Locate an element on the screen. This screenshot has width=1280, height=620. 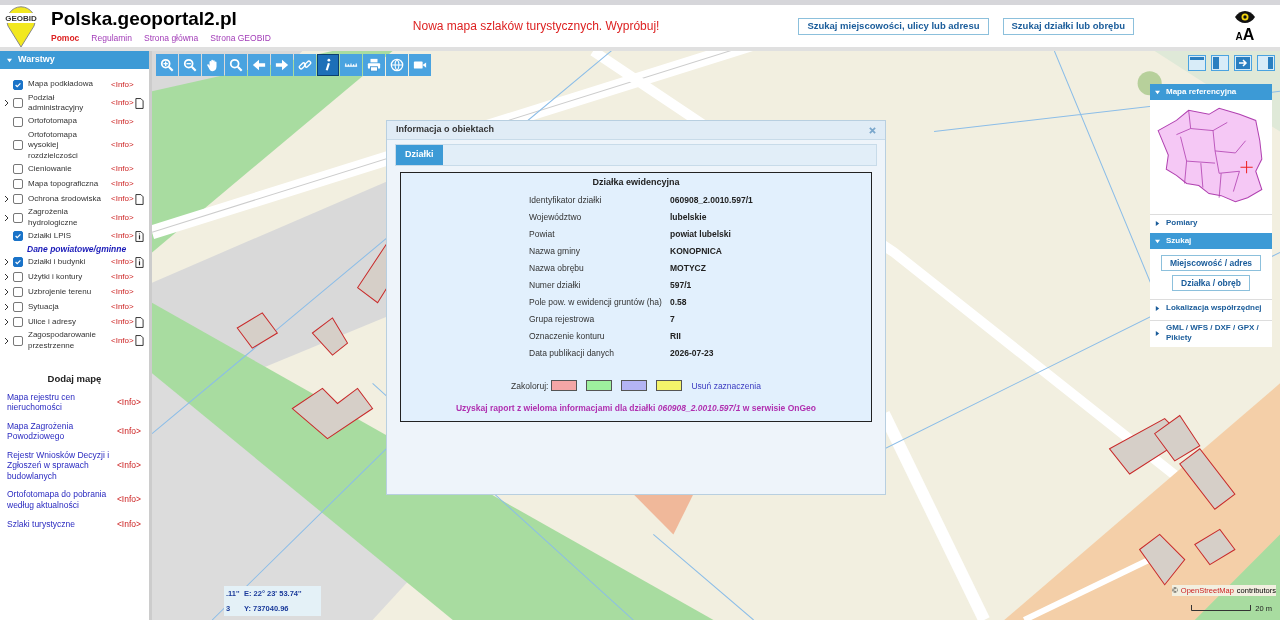
section-header: Szukaj is located at coordinates (1211, 241).